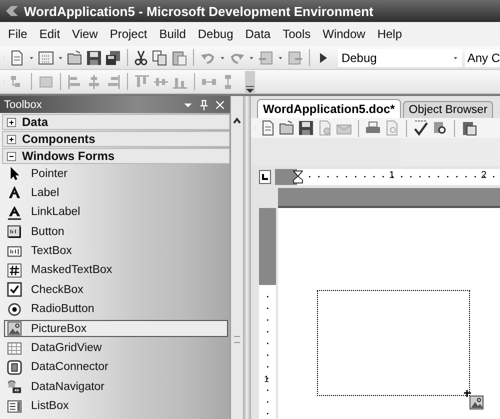  What do you see at coordinates (116, 289) in the screenshot?
I see `toolbox-item: CheckBox` at bounding box center [116, 289].